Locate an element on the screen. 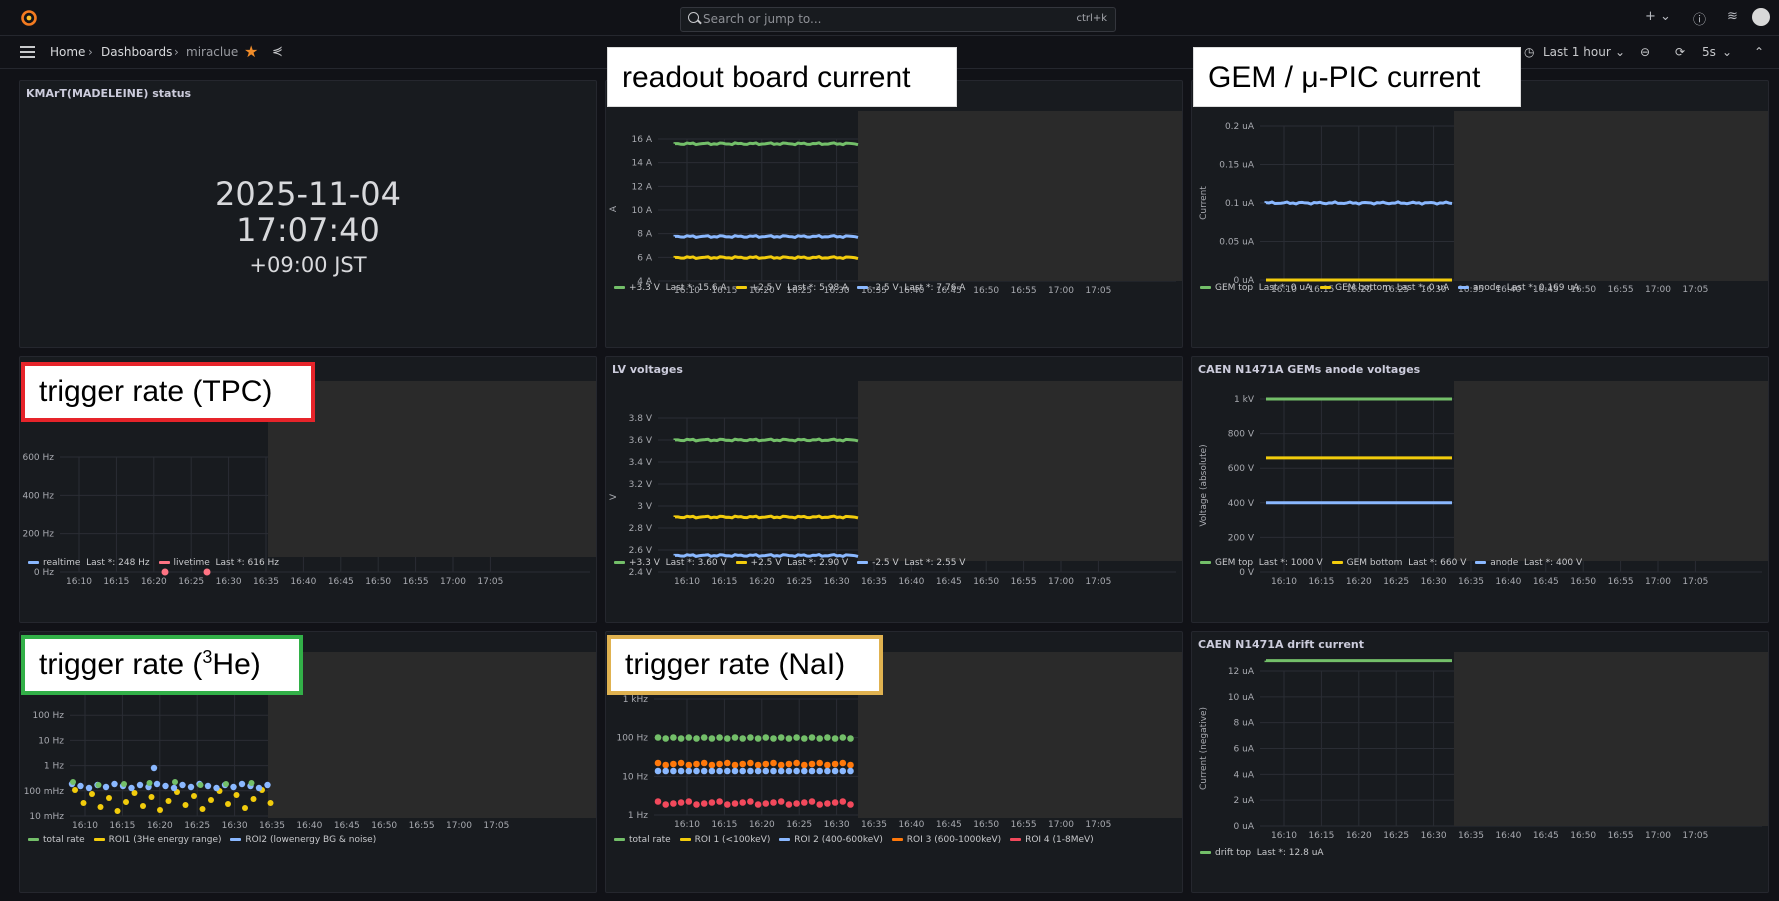 The image size is (1779, 901). star-icon: ★ is located at coordinates (251, 51).